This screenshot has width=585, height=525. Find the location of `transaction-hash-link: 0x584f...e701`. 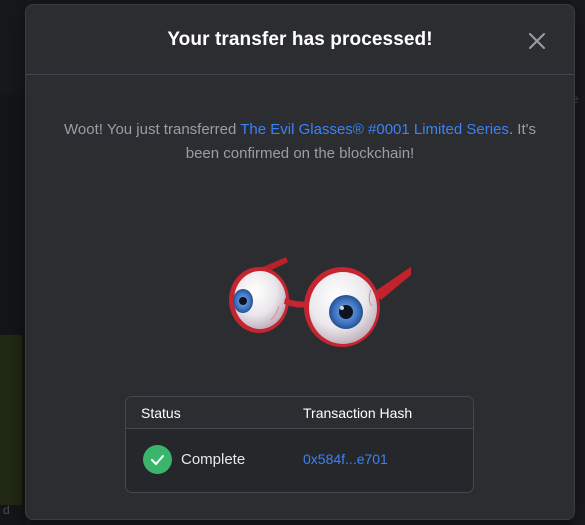

transaction-hash-link: 0x584f...e701 is located at coordinates (345, 459).